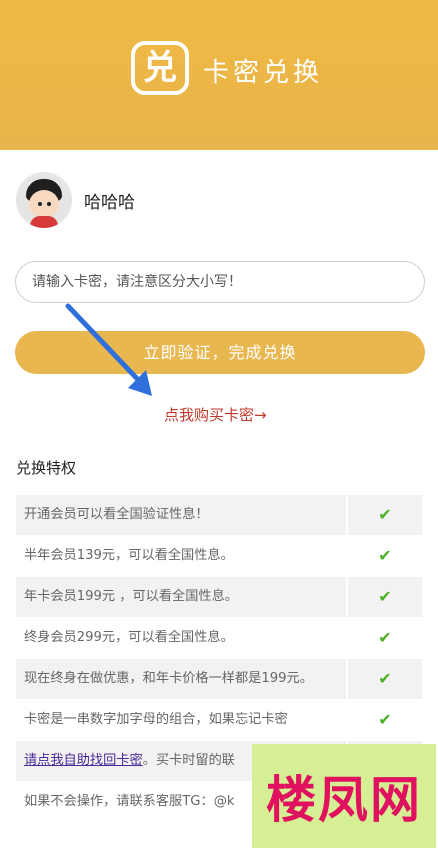 The height and width of the screenshot is (852, 438). Describe the element at coordinates (219, 597) in the screenshot. I see `table-row: 年卡会员199元 ，可以看全国性息。 ✔` at that location.